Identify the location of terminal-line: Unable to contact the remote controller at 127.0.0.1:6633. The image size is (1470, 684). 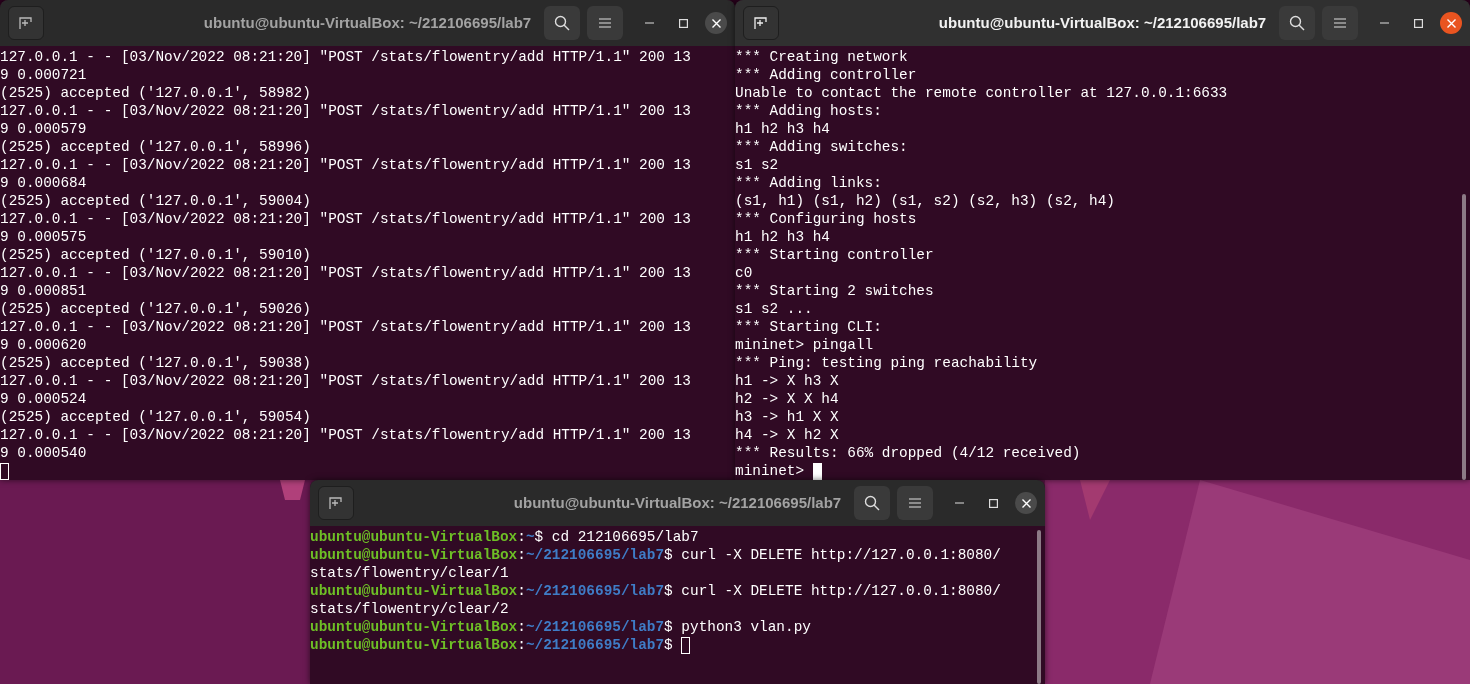
(981, 93).